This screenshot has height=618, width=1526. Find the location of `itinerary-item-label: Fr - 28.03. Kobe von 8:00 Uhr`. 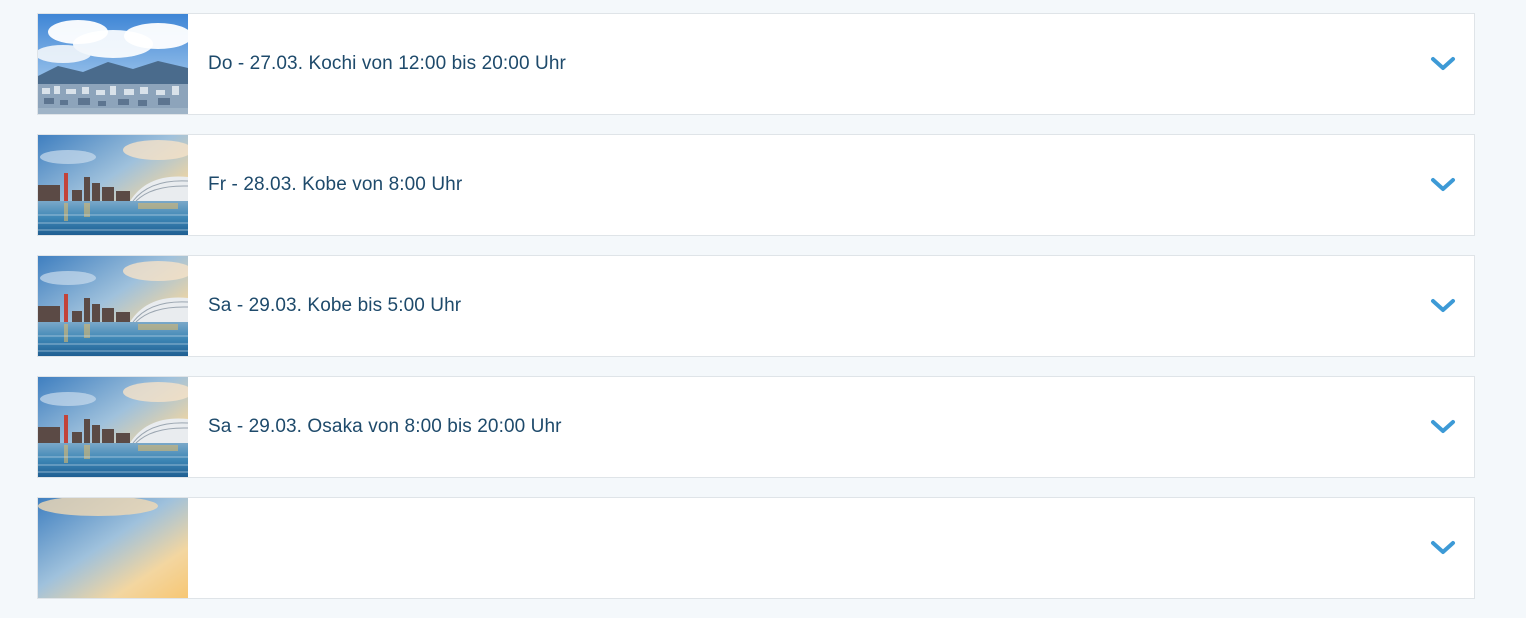

itinerary-item-label: Fr - 28.03. Kobe von 8:00 Uhr is located at coordinates (335, 184).